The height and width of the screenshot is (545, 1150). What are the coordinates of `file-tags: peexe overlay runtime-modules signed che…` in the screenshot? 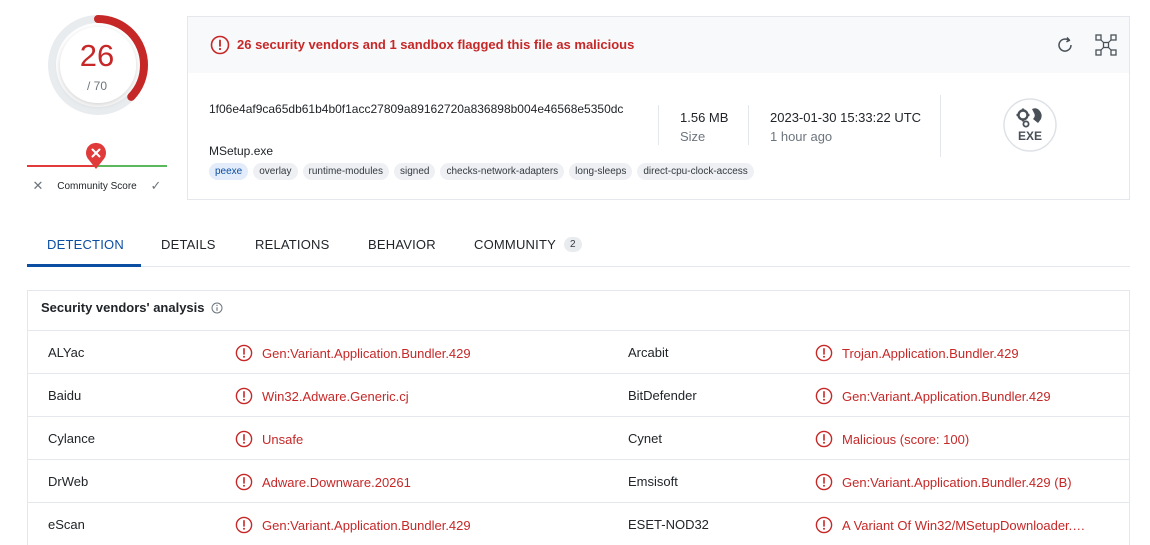 It's located at (481, 171).